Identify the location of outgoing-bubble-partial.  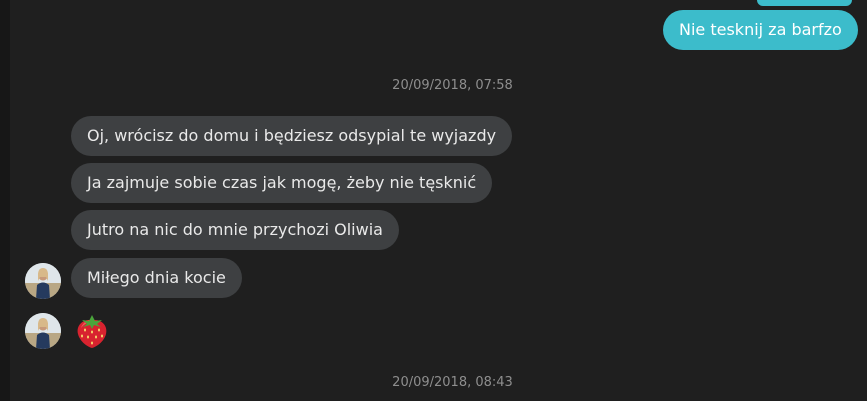
(804, 3).